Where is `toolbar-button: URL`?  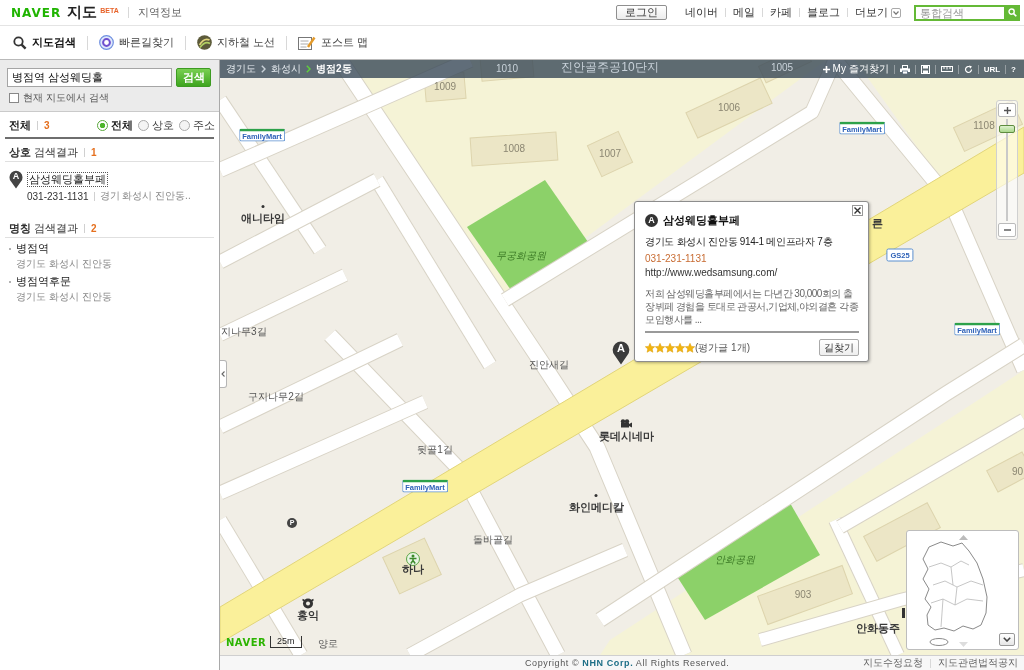 toolbar-button: URL is located at coordinates (992, 69).